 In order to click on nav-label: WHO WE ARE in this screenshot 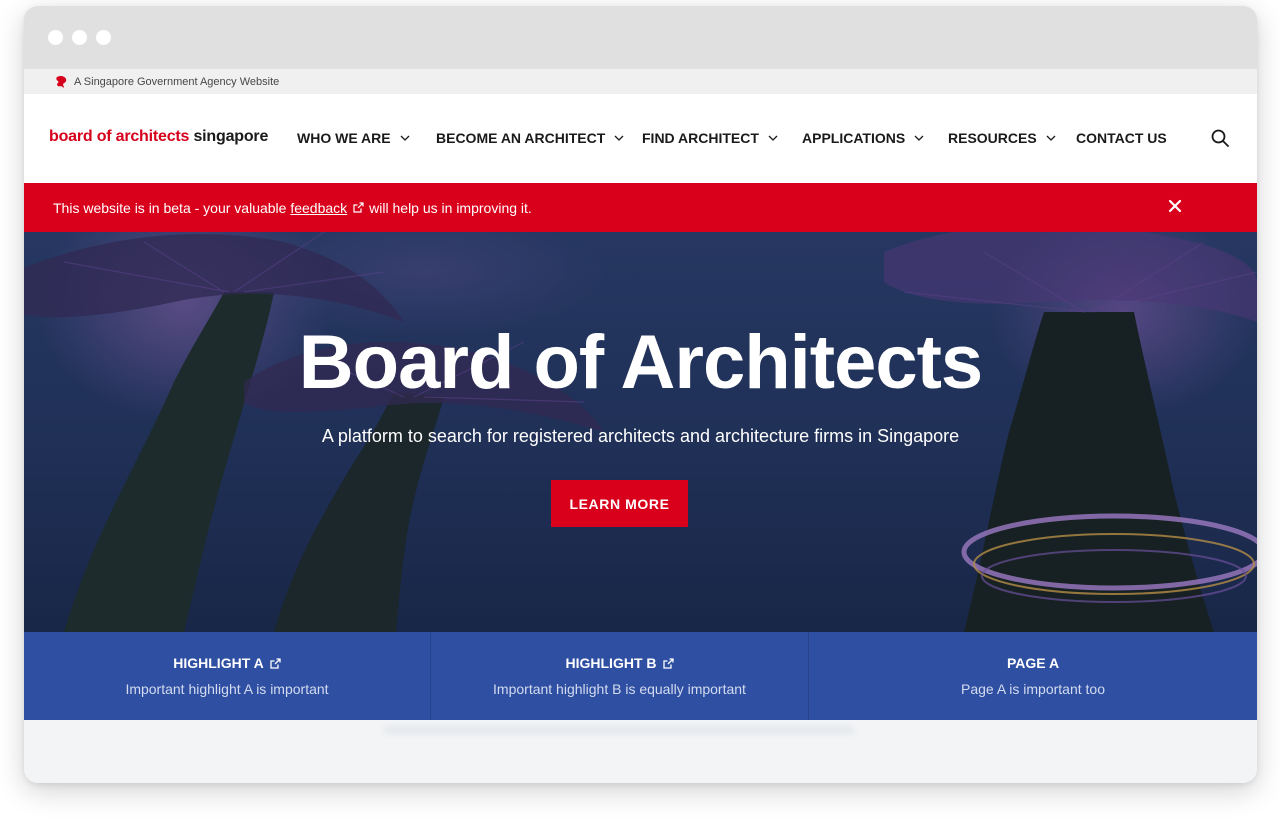, I will do `click(344, 138)`.